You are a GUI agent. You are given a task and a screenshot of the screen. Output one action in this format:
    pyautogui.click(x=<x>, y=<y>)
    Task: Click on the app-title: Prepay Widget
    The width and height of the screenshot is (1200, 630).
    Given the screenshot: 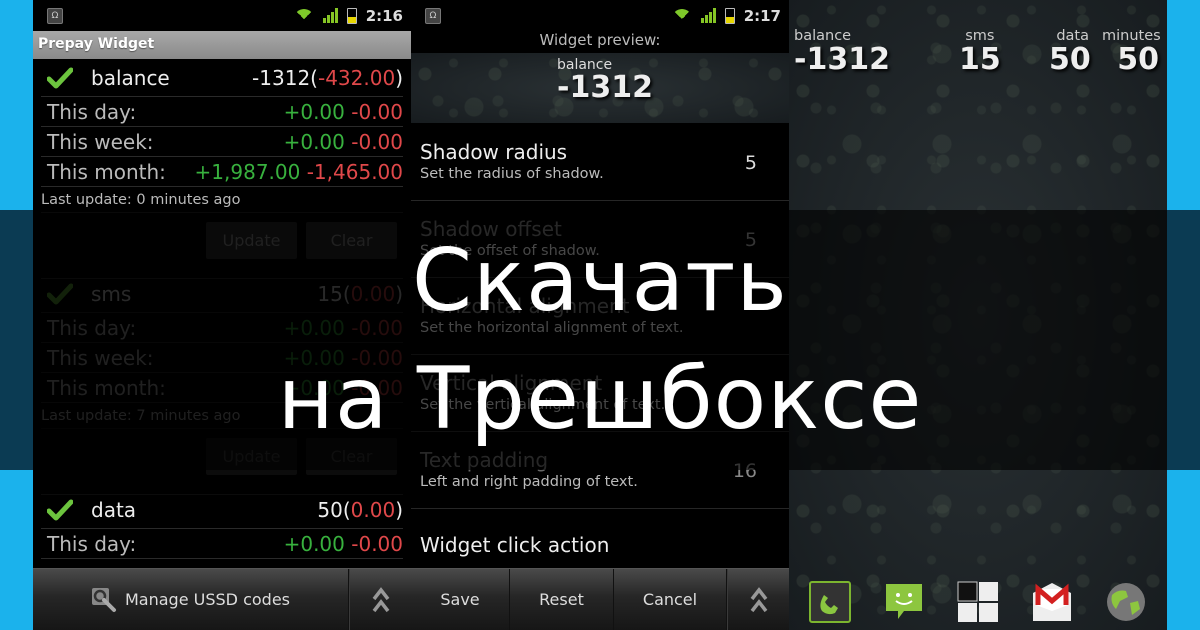 What is the action you would take?
    pyautogui.click(x=222, y=45)
    